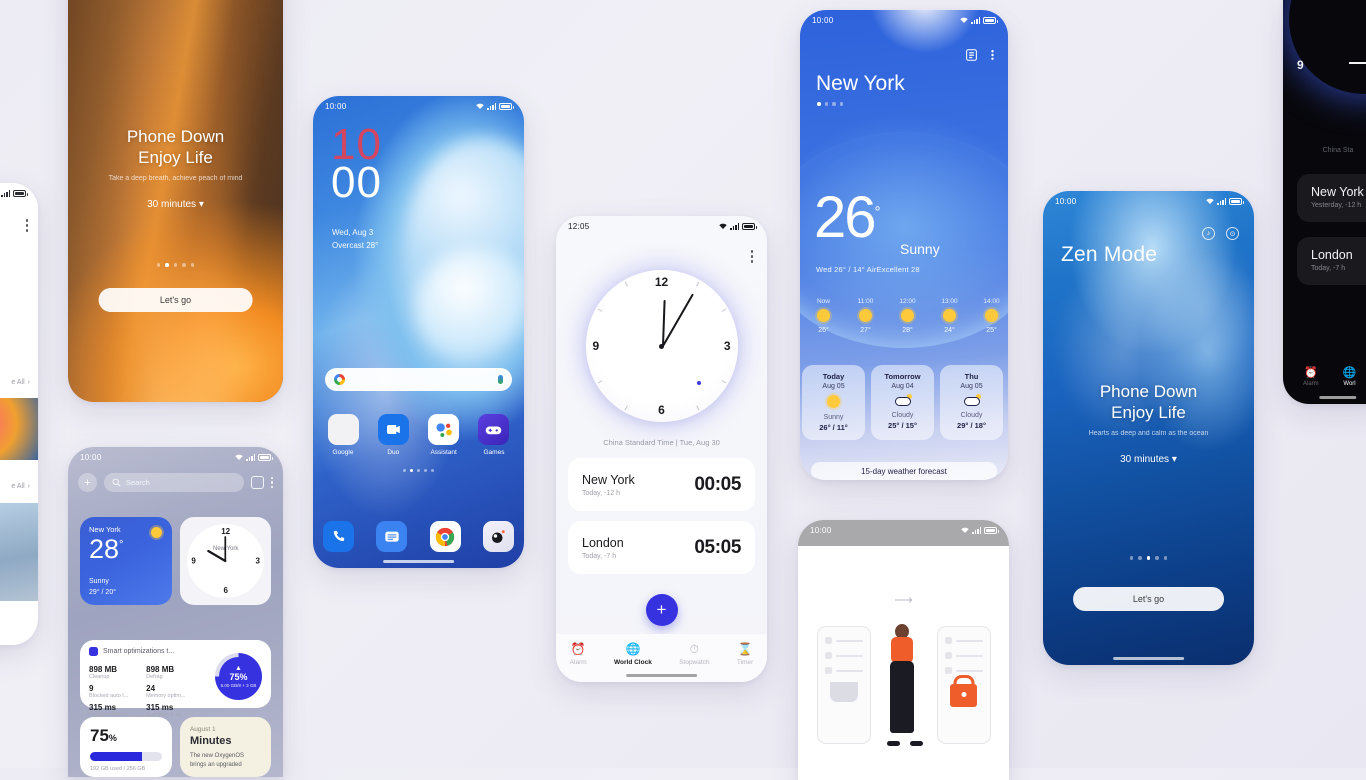  What do you see at coordinates (904, 471) in the screenshot?
I see `forecast-button: 15-day weather forecast` at bounding box center [904, 471].